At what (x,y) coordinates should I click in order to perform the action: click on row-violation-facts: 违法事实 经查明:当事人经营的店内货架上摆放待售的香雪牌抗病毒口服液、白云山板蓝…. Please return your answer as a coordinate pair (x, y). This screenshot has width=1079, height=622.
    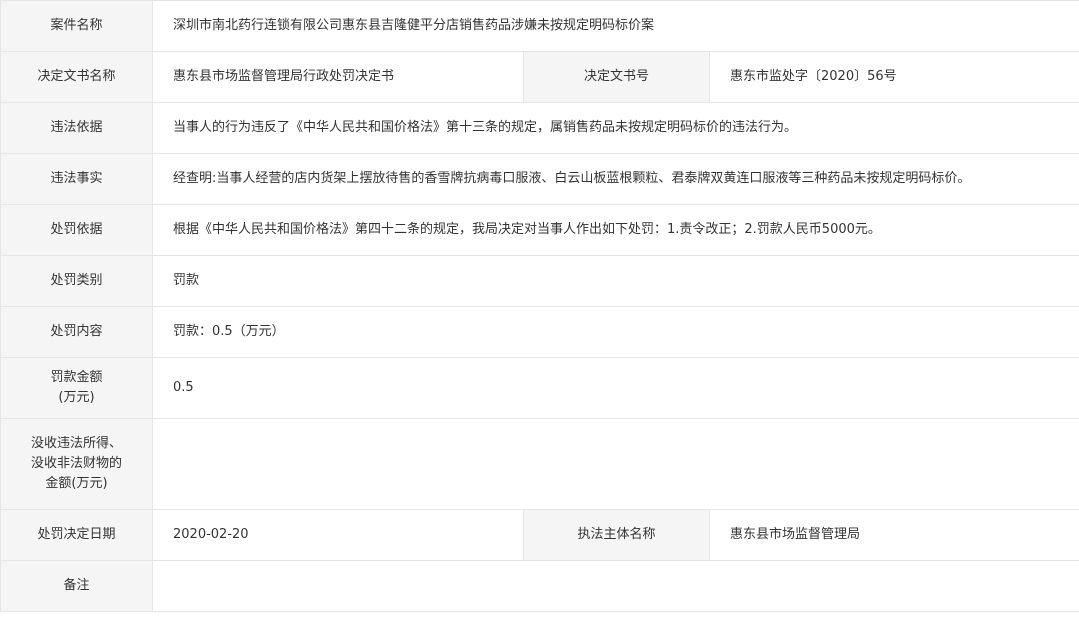
    Looking at the image, I should click on (539, 179).